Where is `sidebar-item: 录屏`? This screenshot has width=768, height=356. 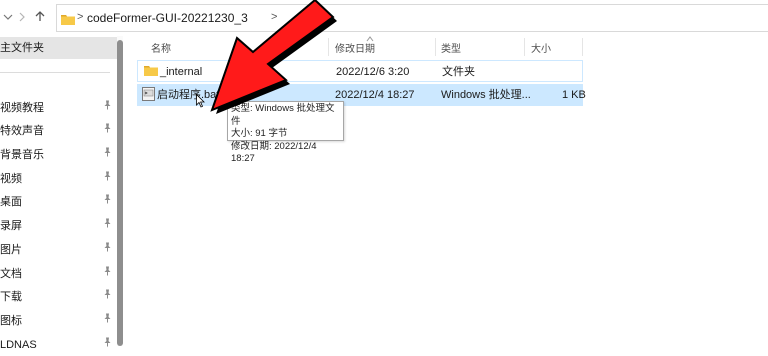 sidebar-item: 录屏 is located at coordinates (59, 226).